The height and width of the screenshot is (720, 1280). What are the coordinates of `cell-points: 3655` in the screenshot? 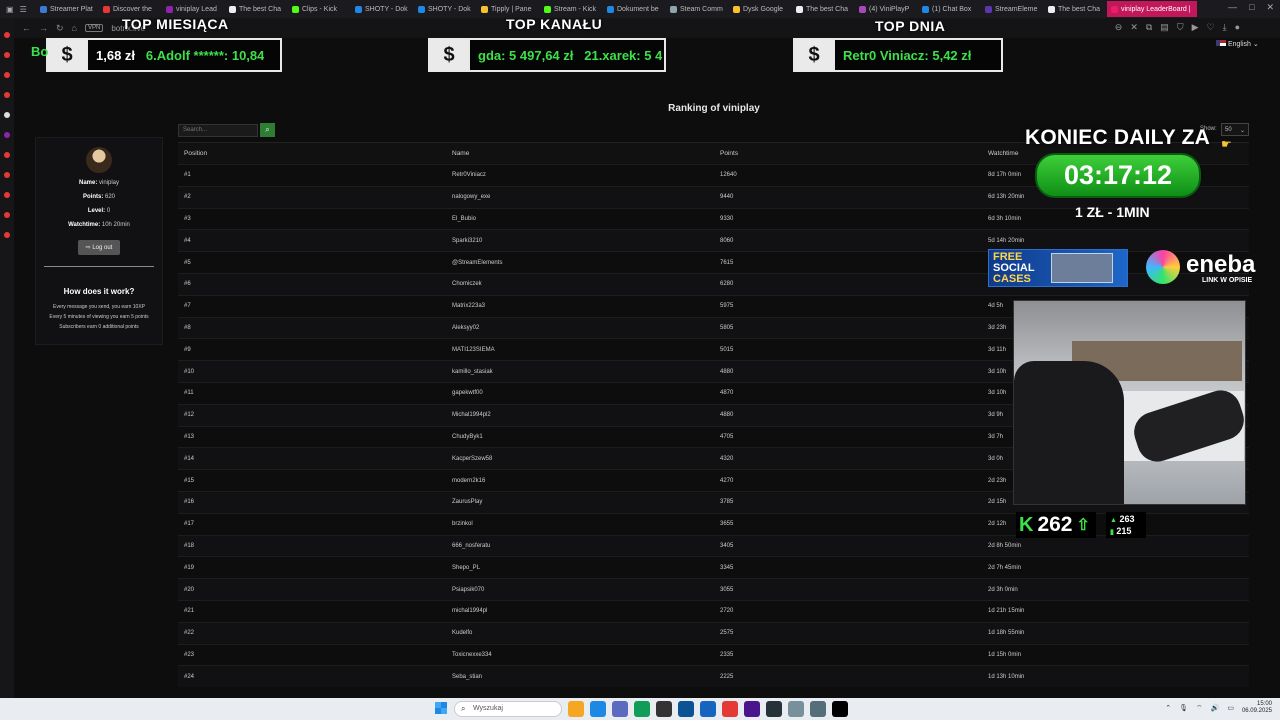 It's located at (727, 524).